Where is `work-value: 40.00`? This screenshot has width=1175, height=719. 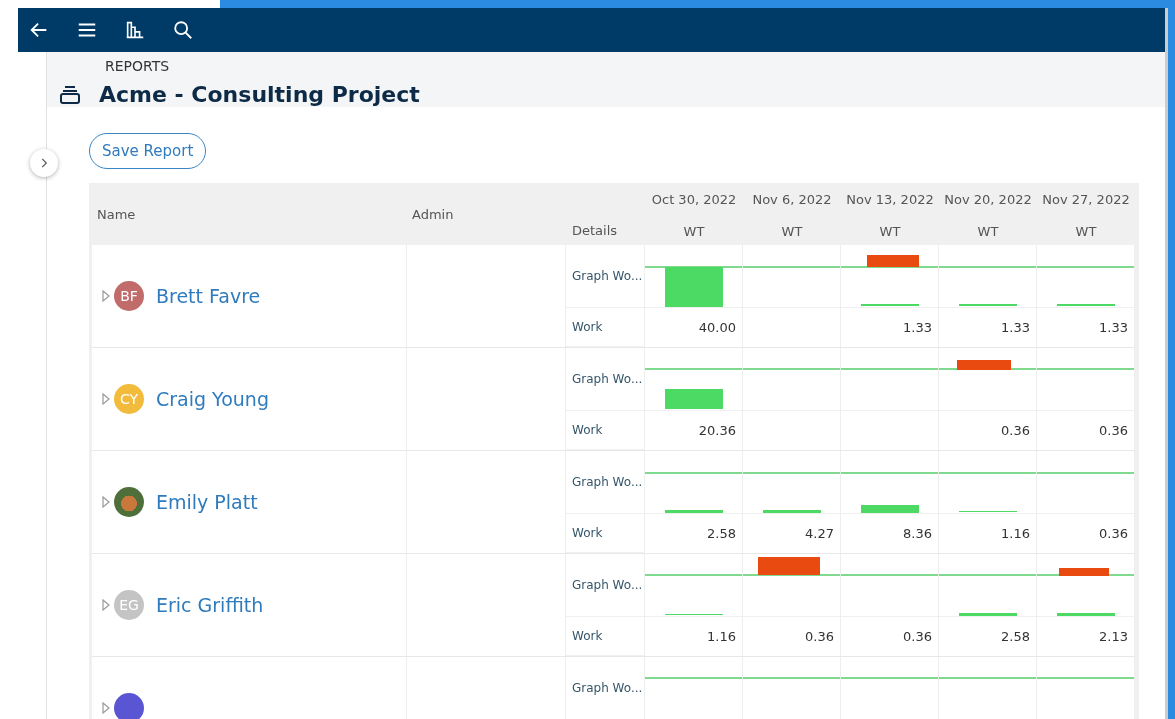
work-value: 40.00 is located at coordinates (717, 327).